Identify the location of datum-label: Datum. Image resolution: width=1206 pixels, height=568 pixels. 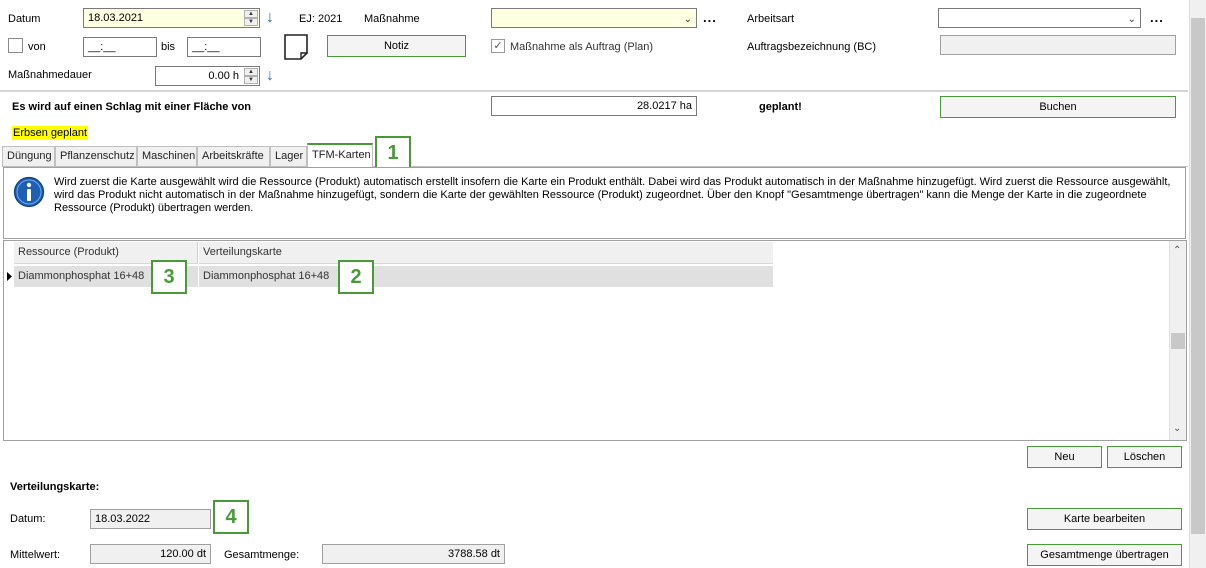
(24, 19).